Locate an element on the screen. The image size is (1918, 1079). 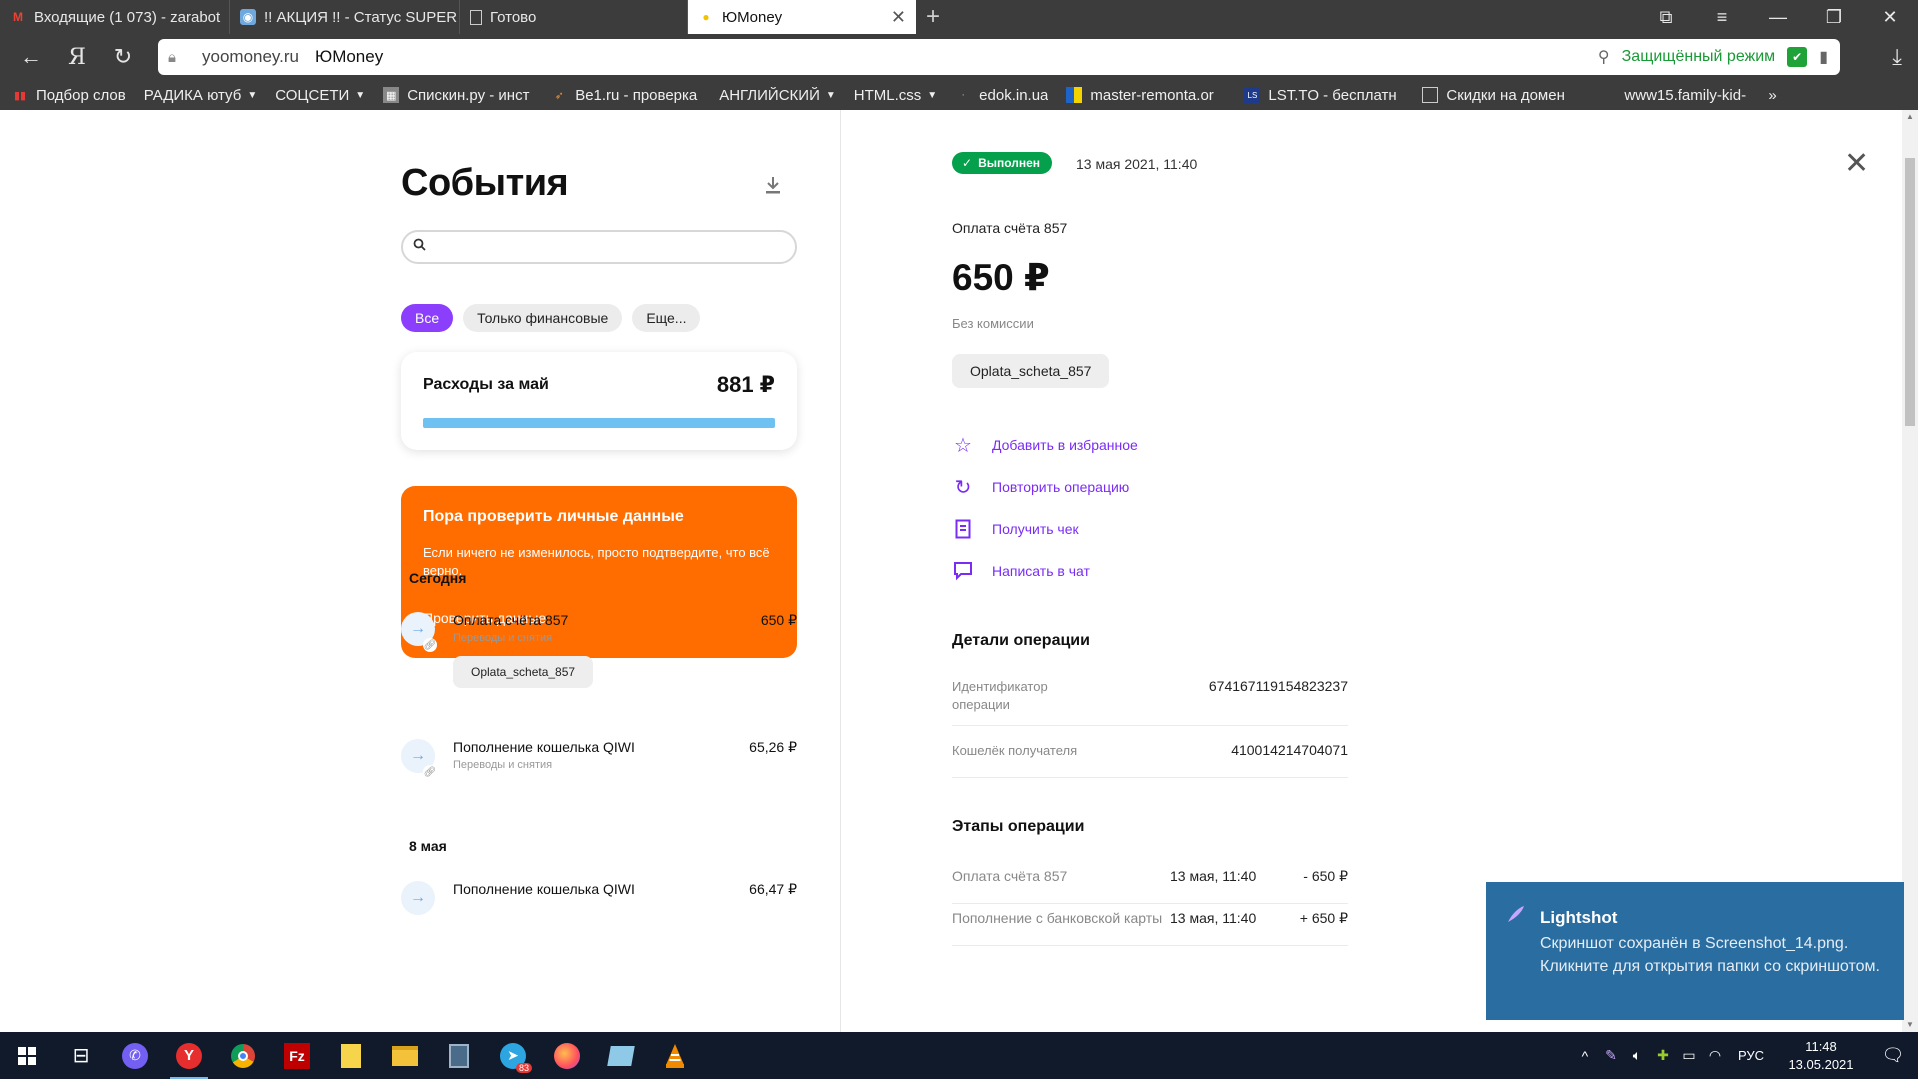
expense-progress is located at coordinates (599, 423).